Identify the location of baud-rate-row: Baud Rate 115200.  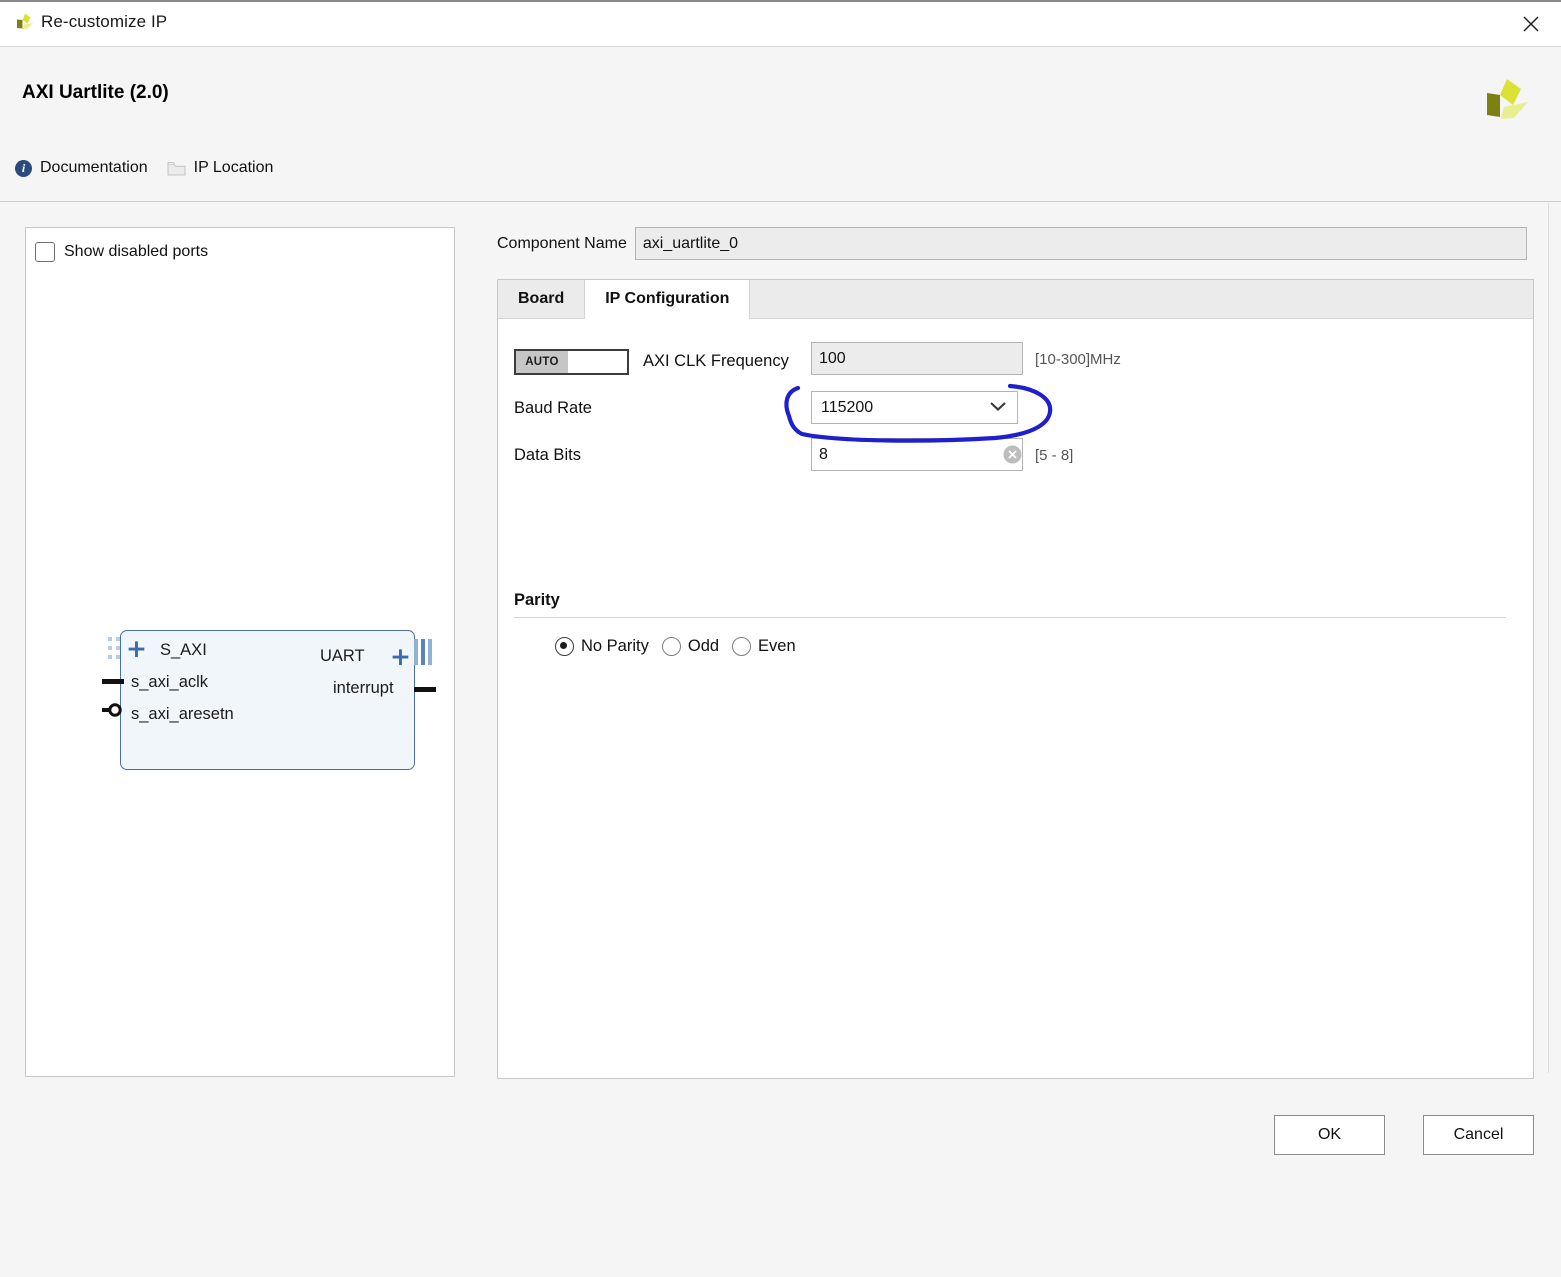
(1023, 408).